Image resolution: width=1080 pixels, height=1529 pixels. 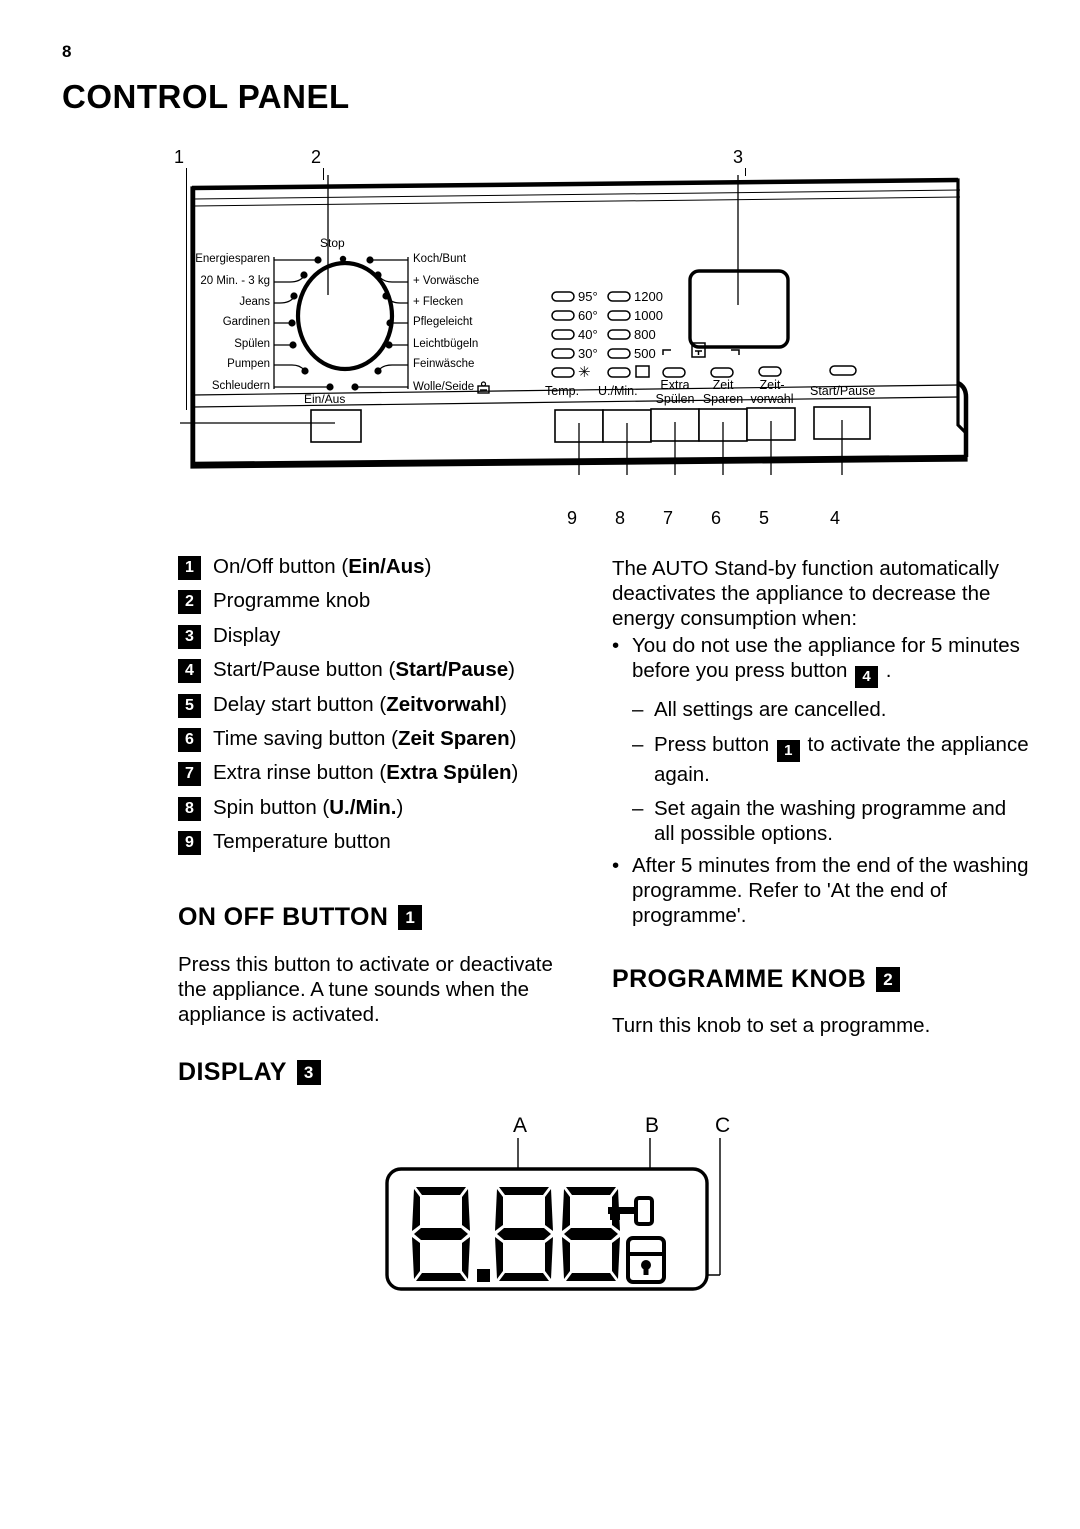 I want to click on legend-item: 8 Spin button (U./Min.), so click(x=378, y=808).